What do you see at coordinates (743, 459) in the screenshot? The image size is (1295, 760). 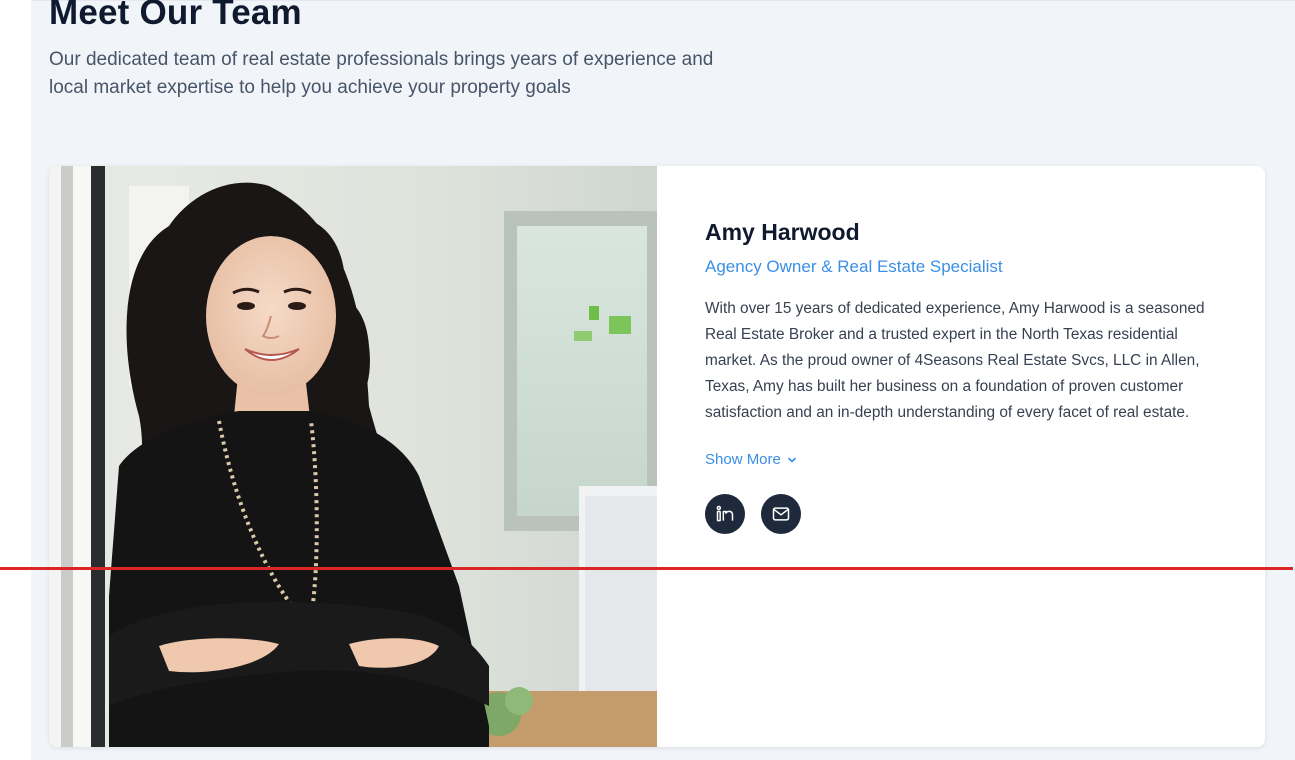 I see `show-more-label: Show More` at bounding box center [743, 459].